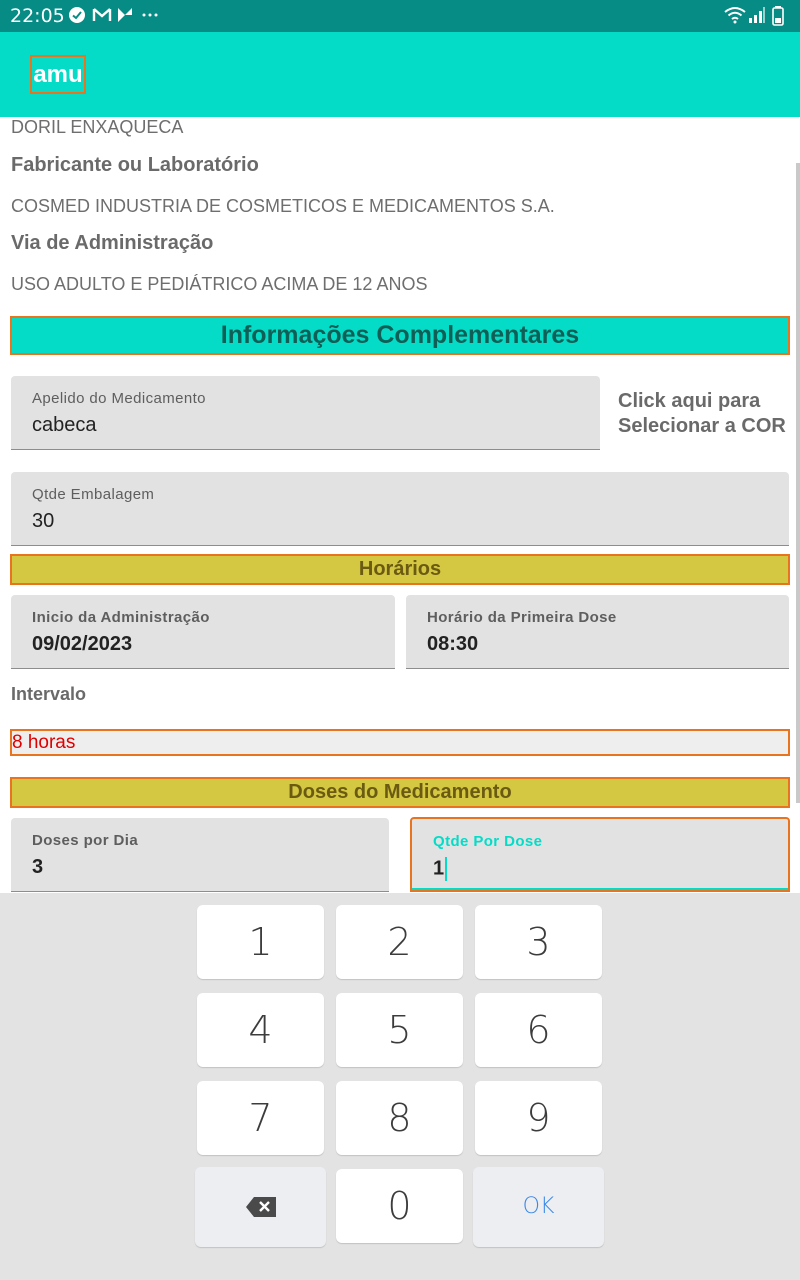  What do you see at coordinates (538, 942) in the screenshot?
I see `key-3: 3` at bounding box center [538, 942].